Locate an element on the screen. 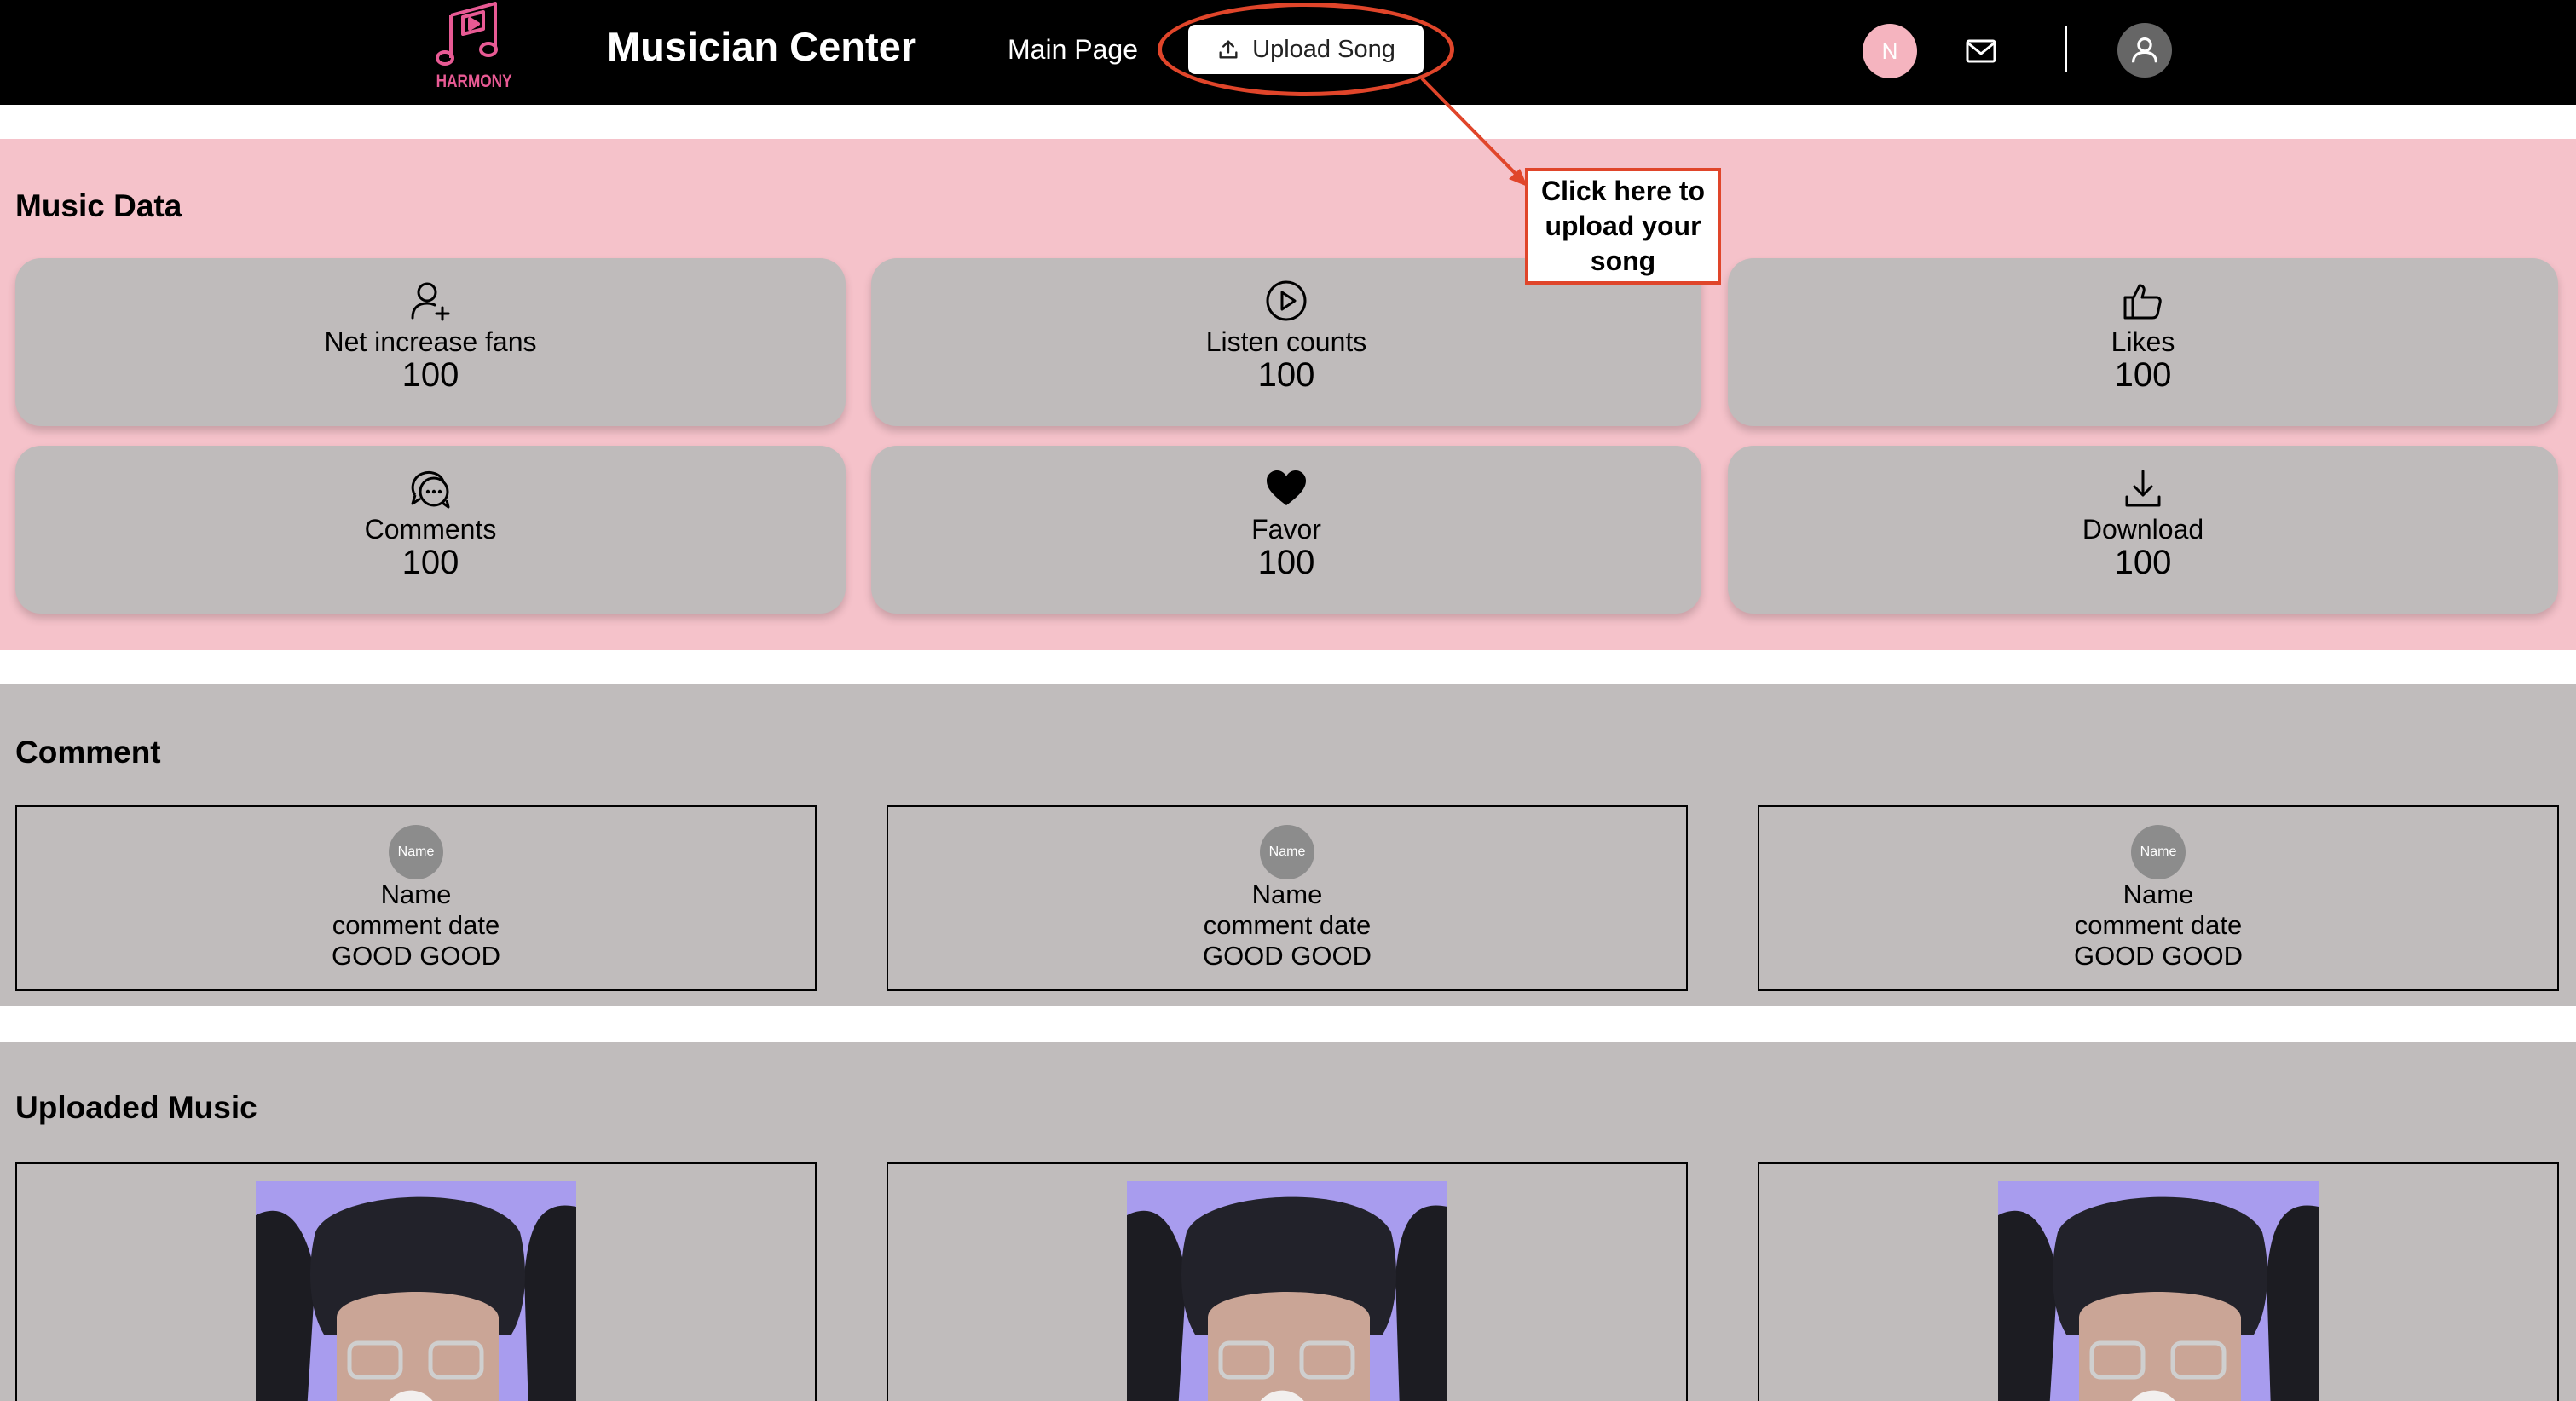 The image size is (2576, 1401). header-divider is located at coordinates (2066, 49).